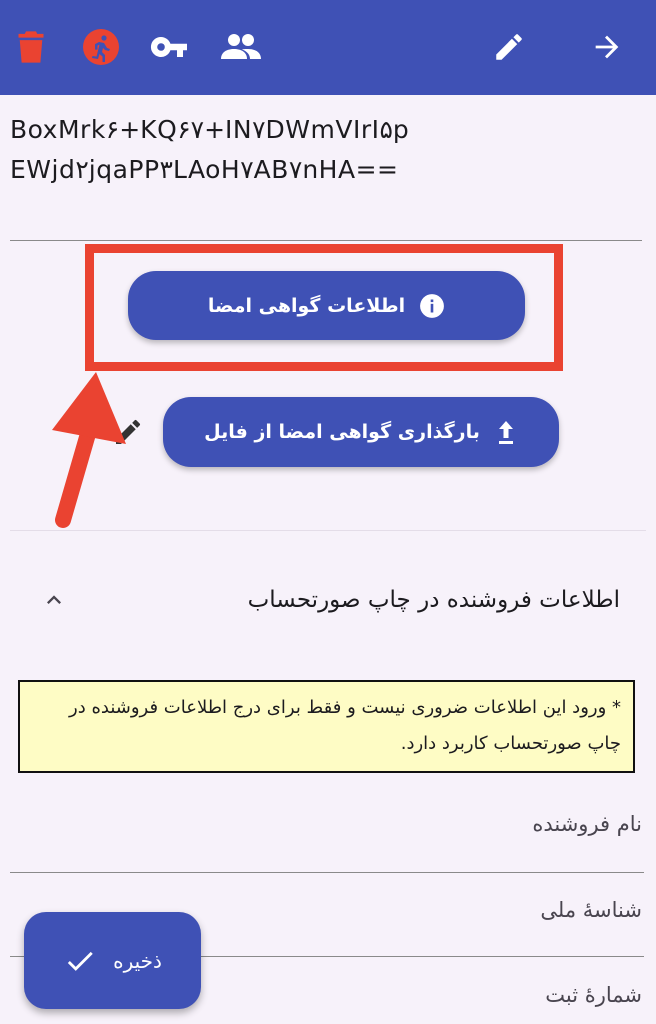 Image resolution: width=656 pixels, height=1024 pixels. I want to click on save-button: ذخیره, so click(112, 960).